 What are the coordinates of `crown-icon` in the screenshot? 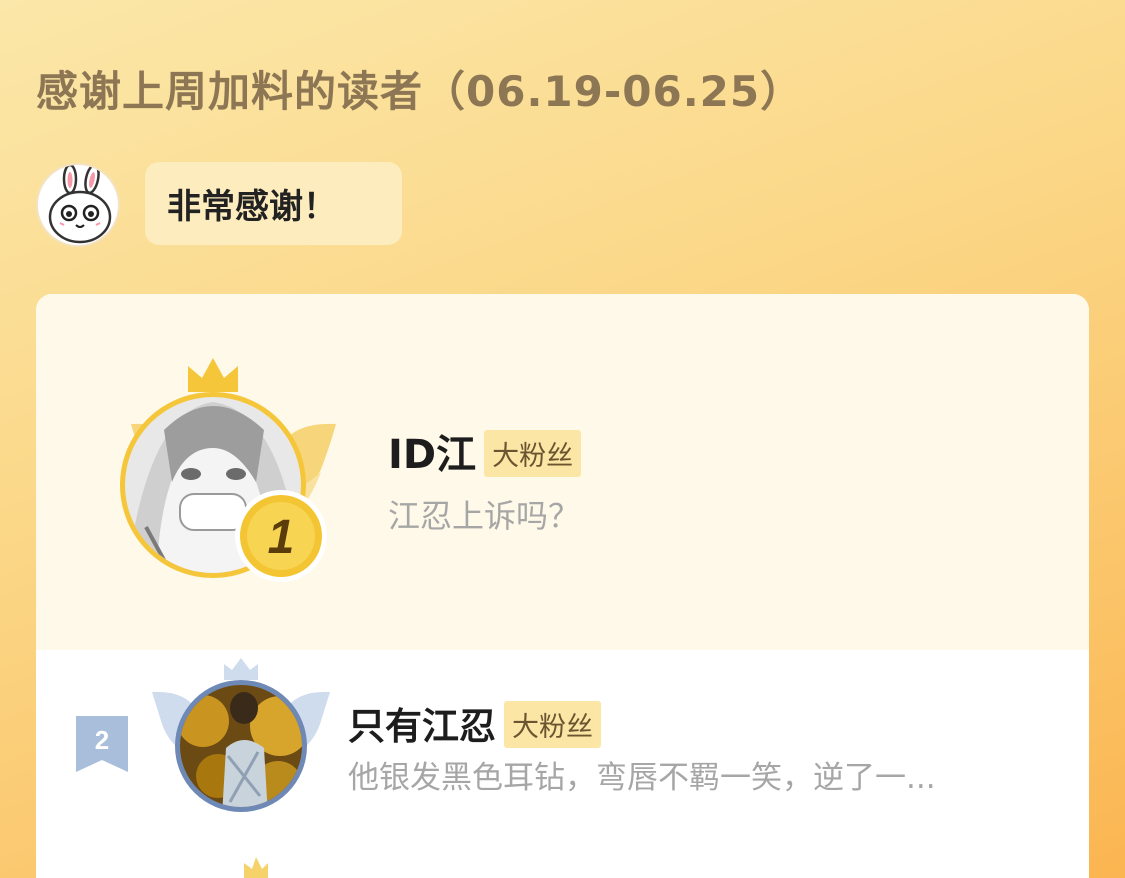 It's located at (213, 375).